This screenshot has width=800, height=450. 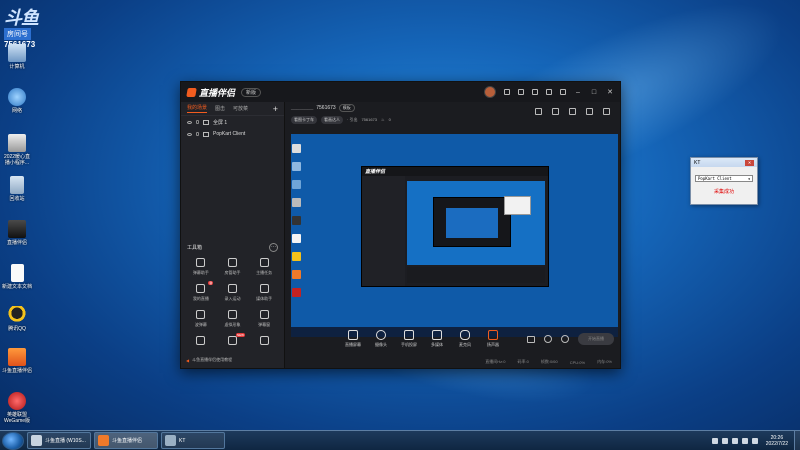 What do you see at coordinates (493, 339) in the screenshot?
I see `speaker-button: 扬声器` at bounding box center [493, 339].